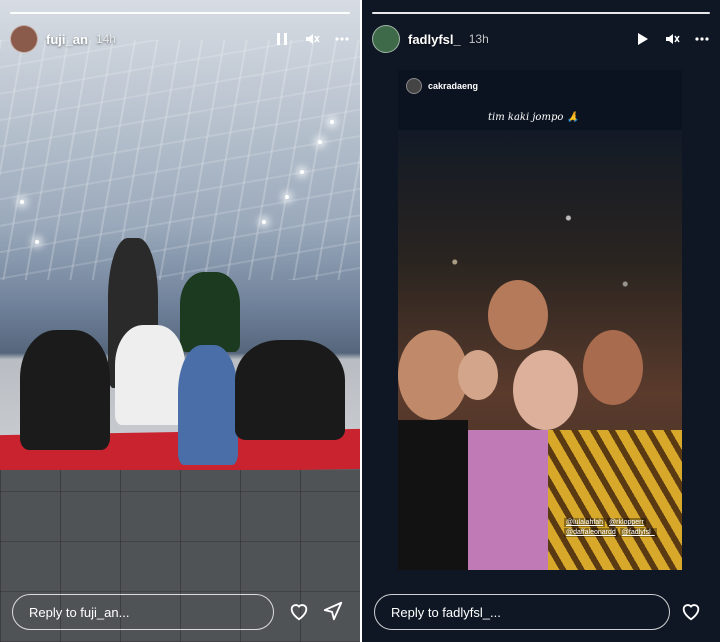 This screenshot has height=642, width=720. Describe the element at coordinates (434, 39) in the screenshot. I see `username: fadlyfsl_` at that location.